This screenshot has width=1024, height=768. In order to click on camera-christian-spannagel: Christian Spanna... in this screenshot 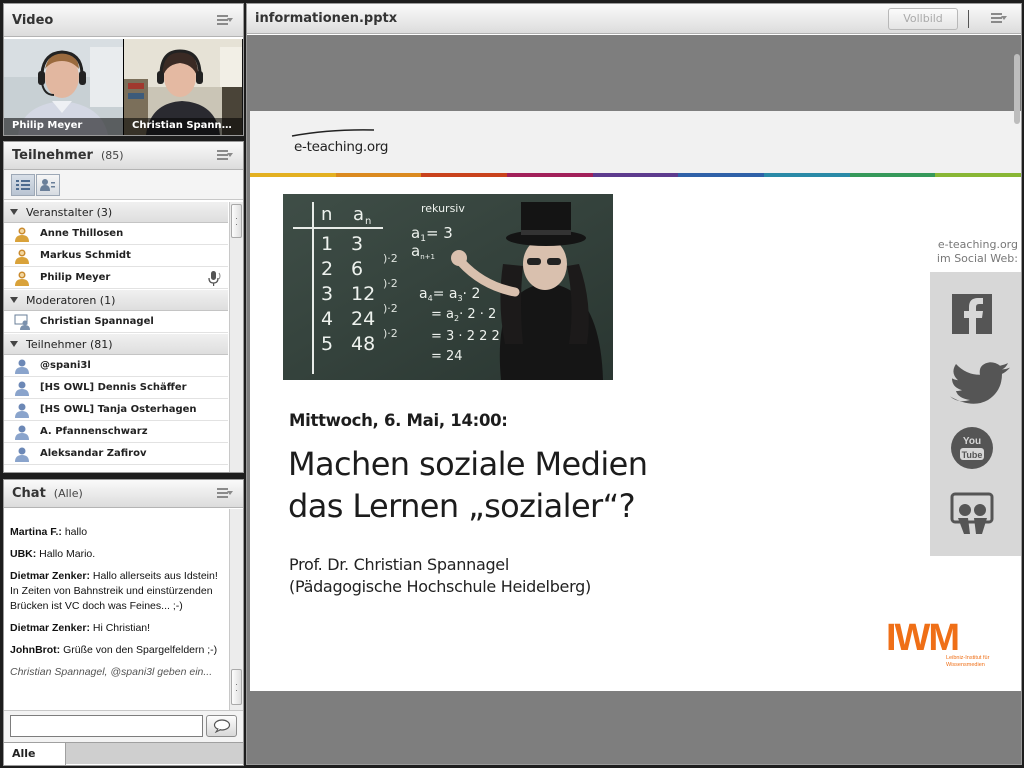, I will do `click(182, 87)`.